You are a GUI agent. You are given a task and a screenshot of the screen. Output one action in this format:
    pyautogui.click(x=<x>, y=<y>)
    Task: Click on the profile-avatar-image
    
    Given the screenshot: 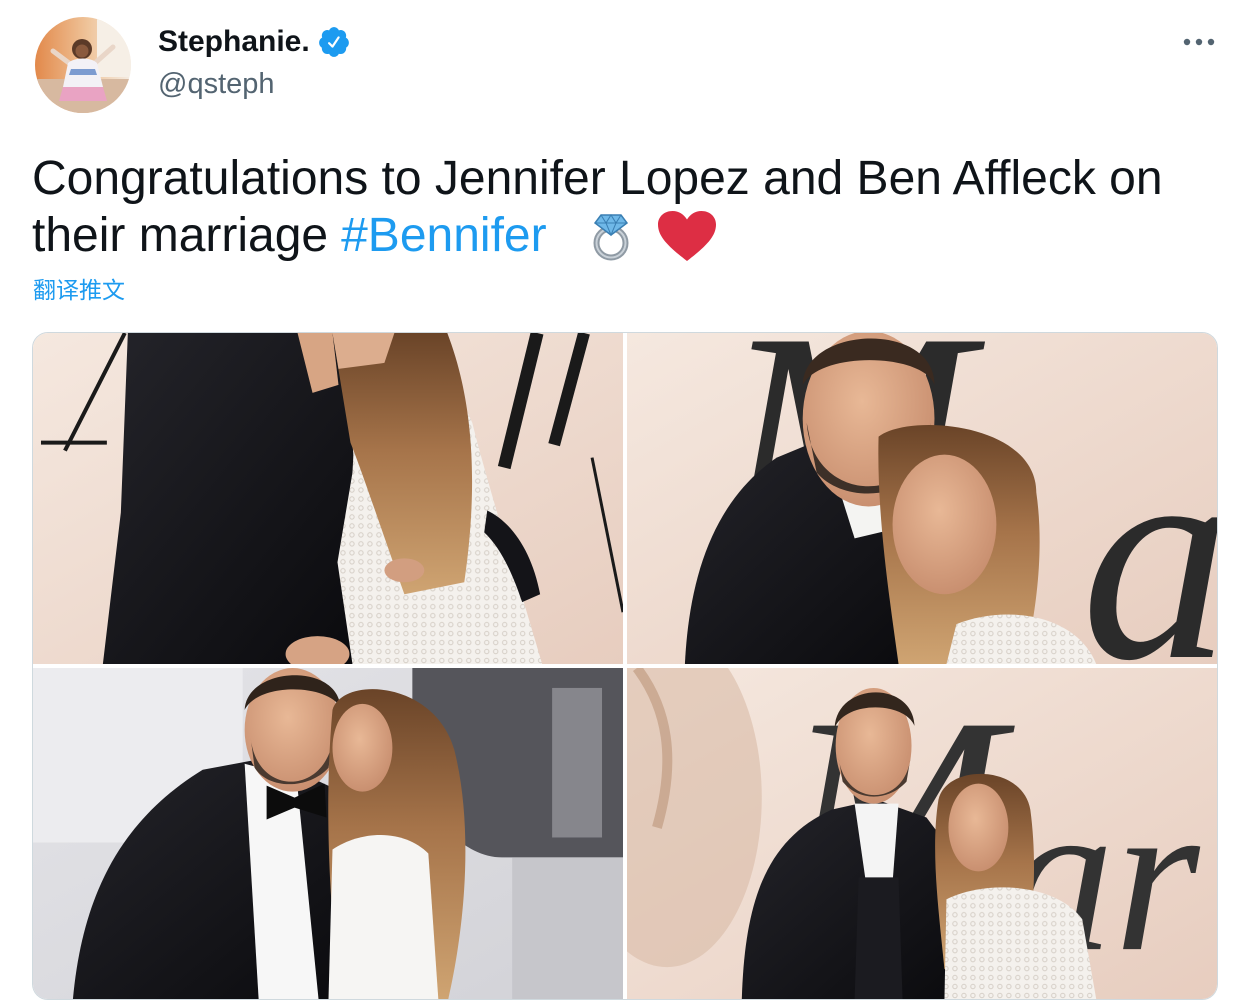 What is the action you would take?
    pyautogui.click(x=83, y=65)
    